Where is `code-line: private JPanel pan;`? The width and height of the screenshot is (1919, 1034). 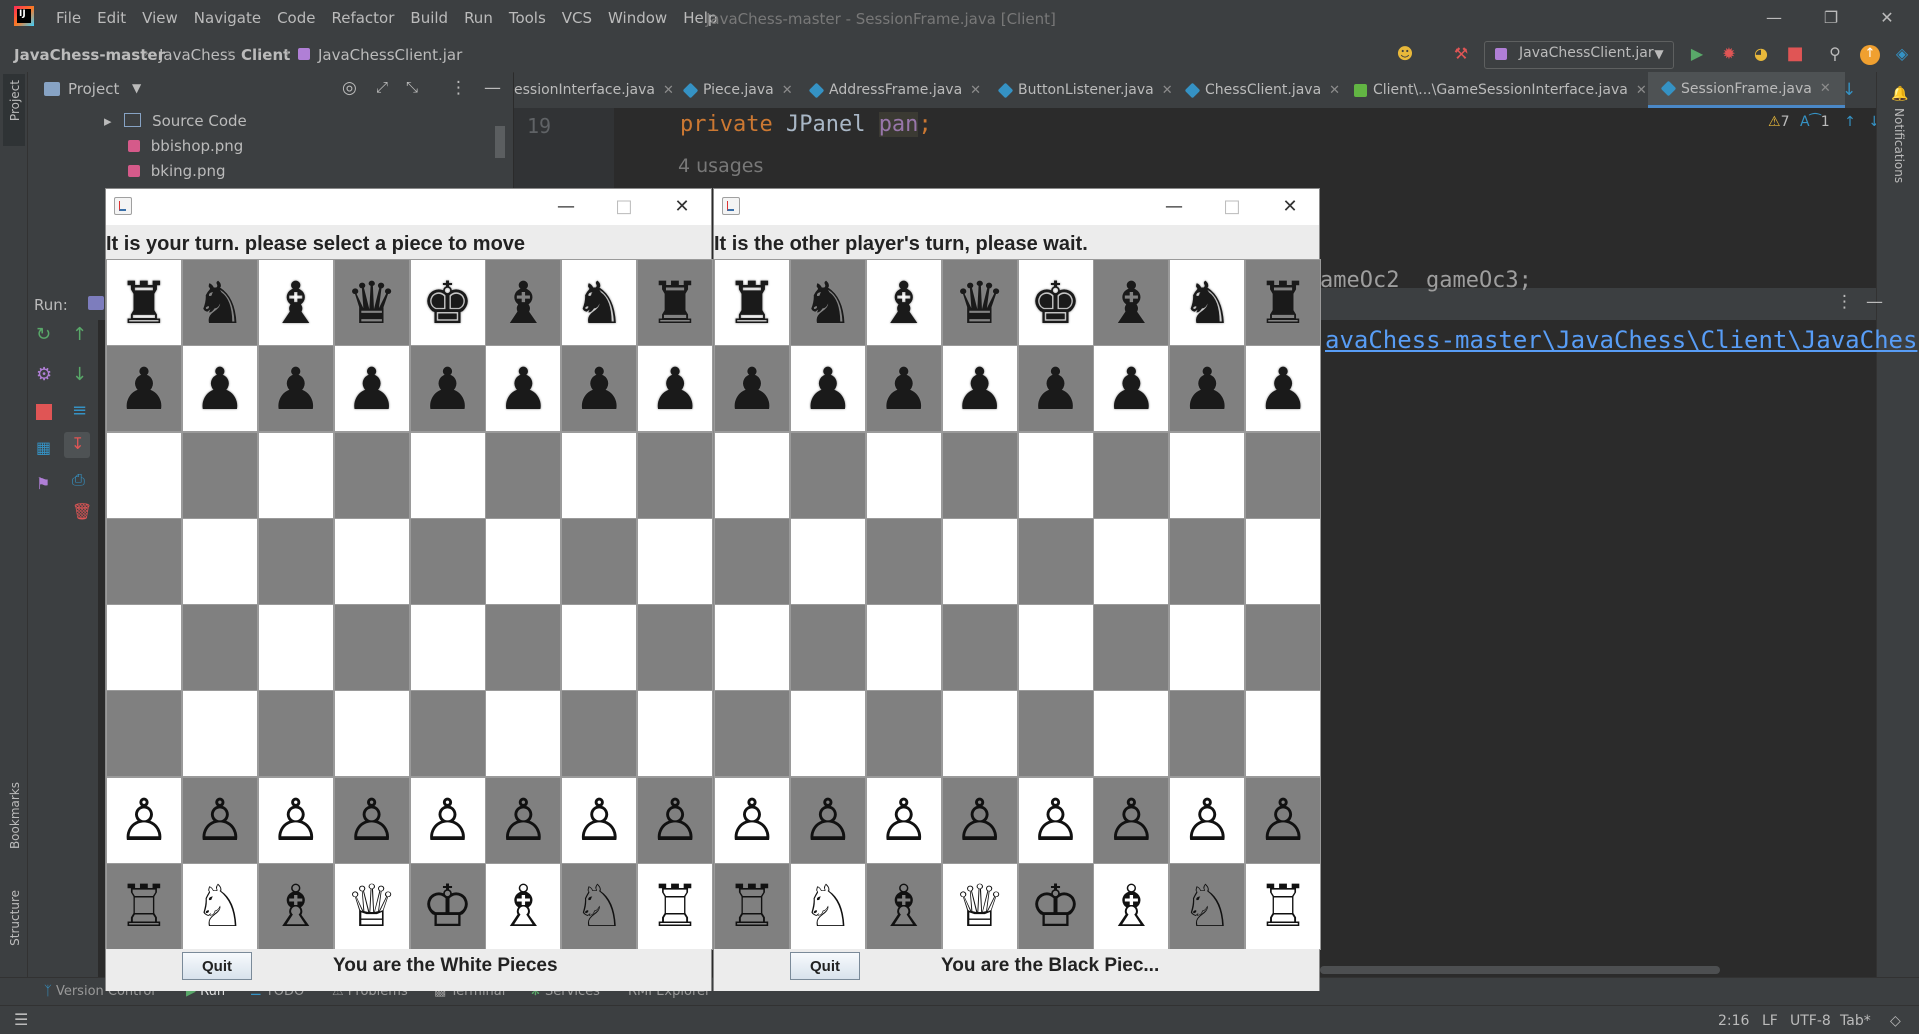
code-line: private JPanel pan; is located at coordinates (806, 124).